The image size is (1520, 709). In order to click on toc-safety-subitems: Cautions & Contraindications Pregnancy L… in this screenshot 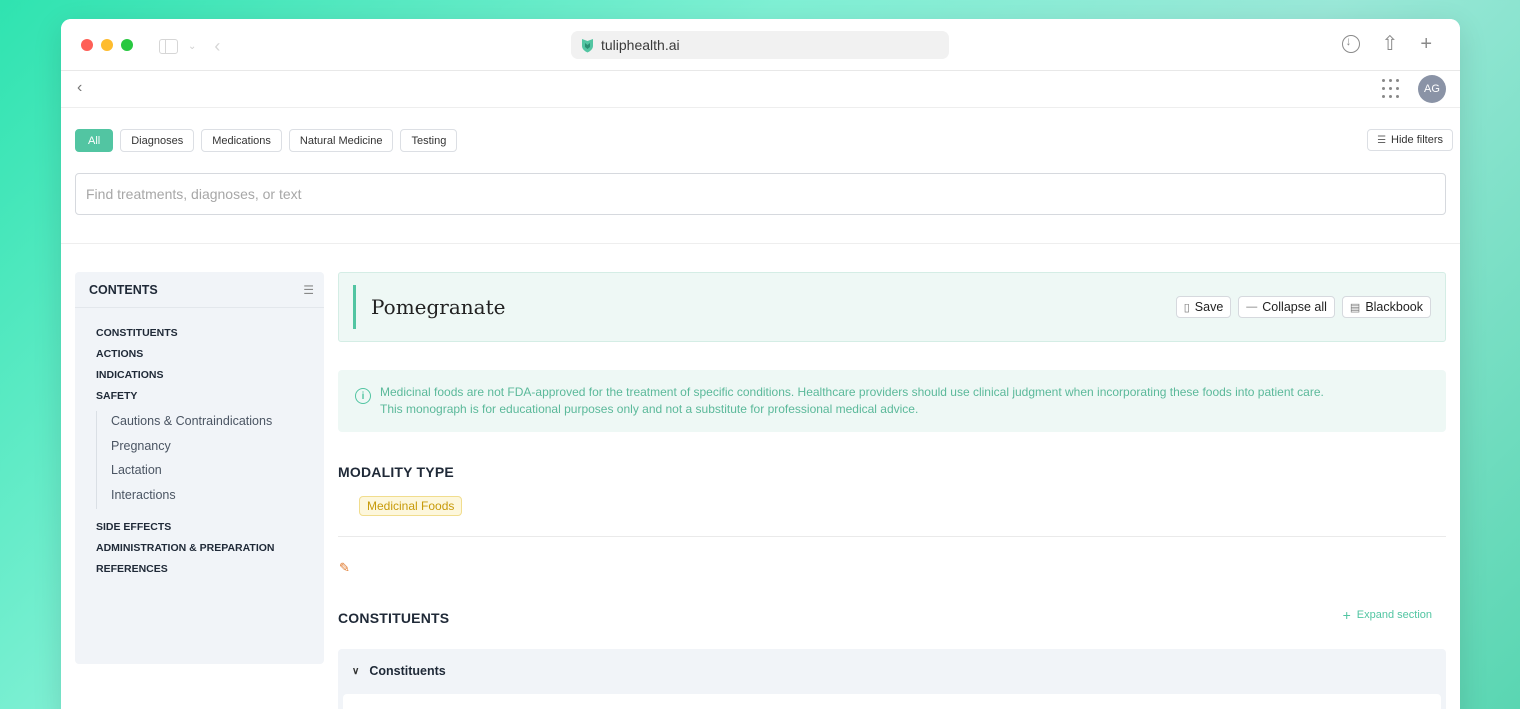, I will do `click(210, 460)`.